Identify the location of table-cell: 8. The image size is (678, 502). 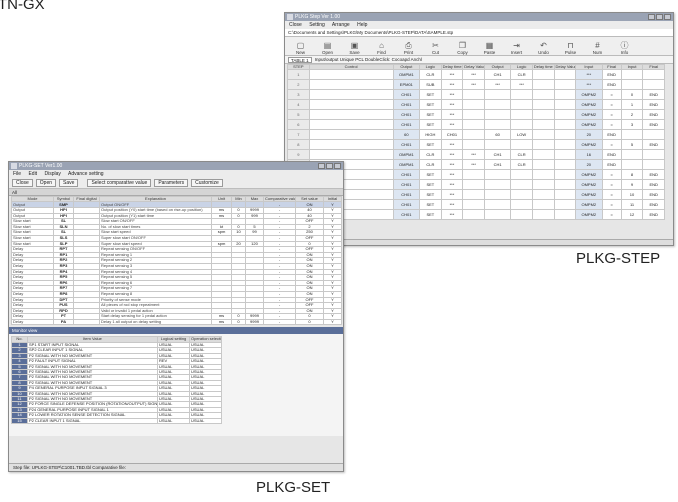
(632, 175).